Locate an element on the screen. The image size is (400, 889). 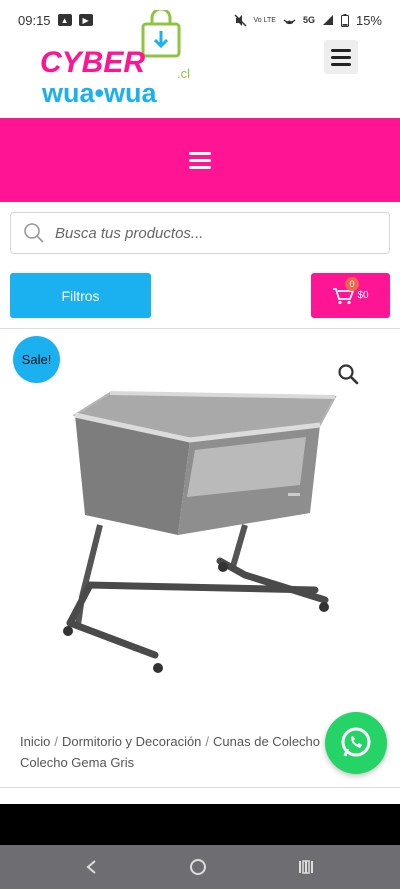
whatsapp-icon is located at coordinates (356, 742).